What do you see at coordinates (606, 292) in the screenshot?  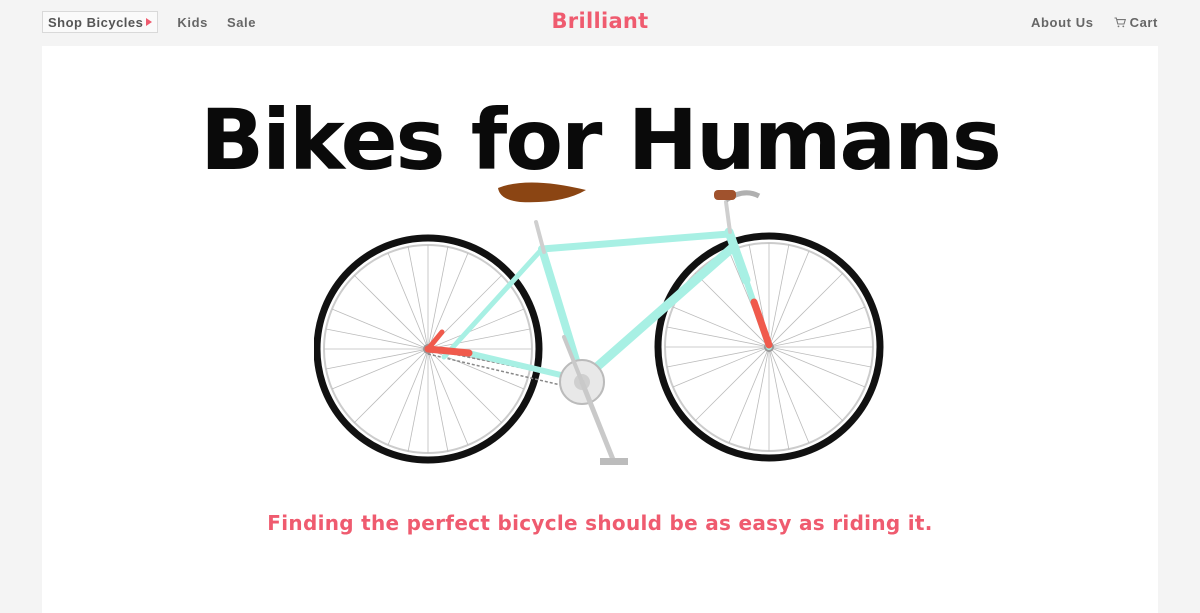 I see `bicycle-frame` at bounding box center [606, 292].